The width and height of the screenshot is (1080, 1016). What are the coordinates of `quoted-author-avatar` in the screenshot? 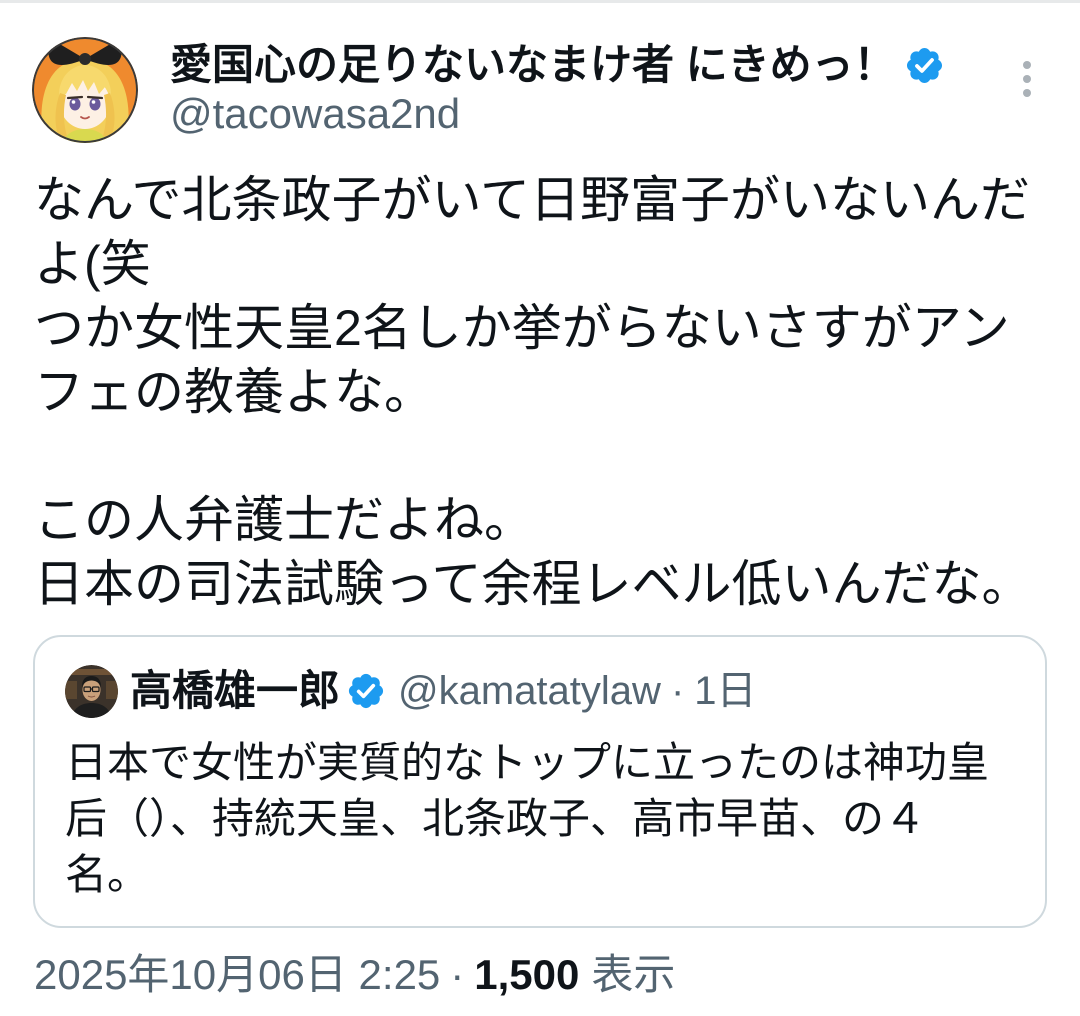 It's located at (91, 691).